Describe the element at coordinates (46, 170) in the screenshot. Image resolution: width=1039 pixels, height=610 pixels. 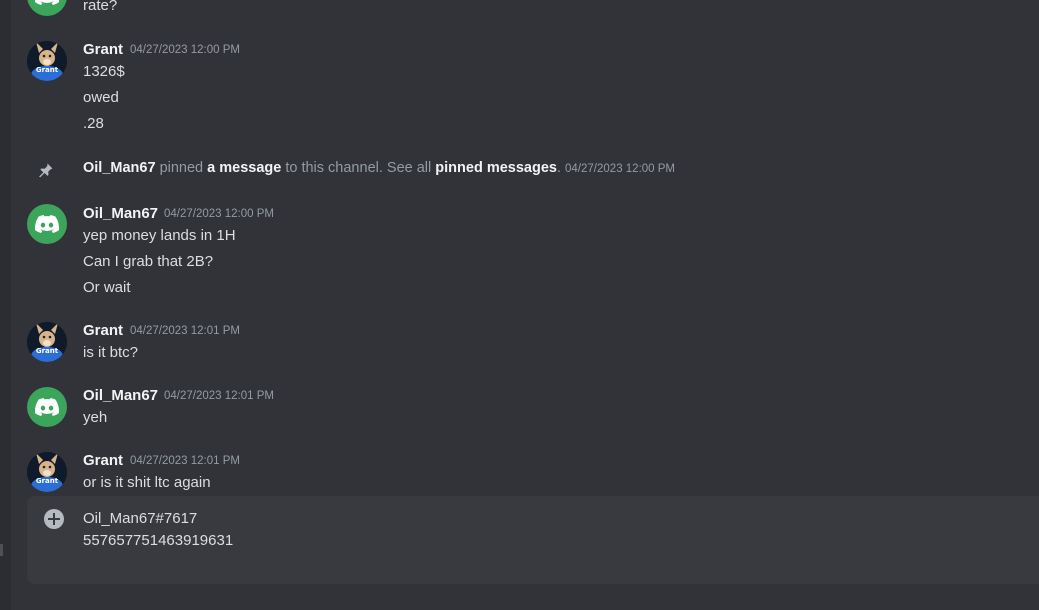
I see `pin-icon` at that location.